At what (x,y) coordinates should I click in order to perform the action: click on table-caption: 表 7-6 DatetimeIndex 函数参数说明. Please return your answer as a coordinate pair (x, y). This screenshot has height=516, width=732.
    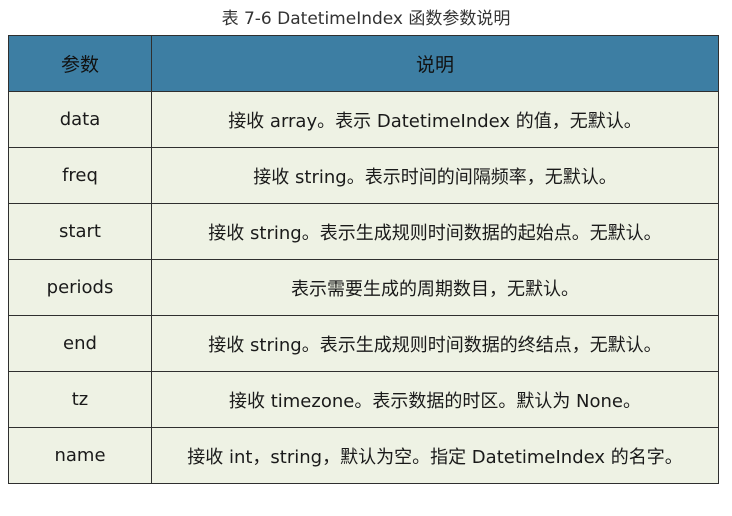
    Looking at the image, I should click on (366, 19).